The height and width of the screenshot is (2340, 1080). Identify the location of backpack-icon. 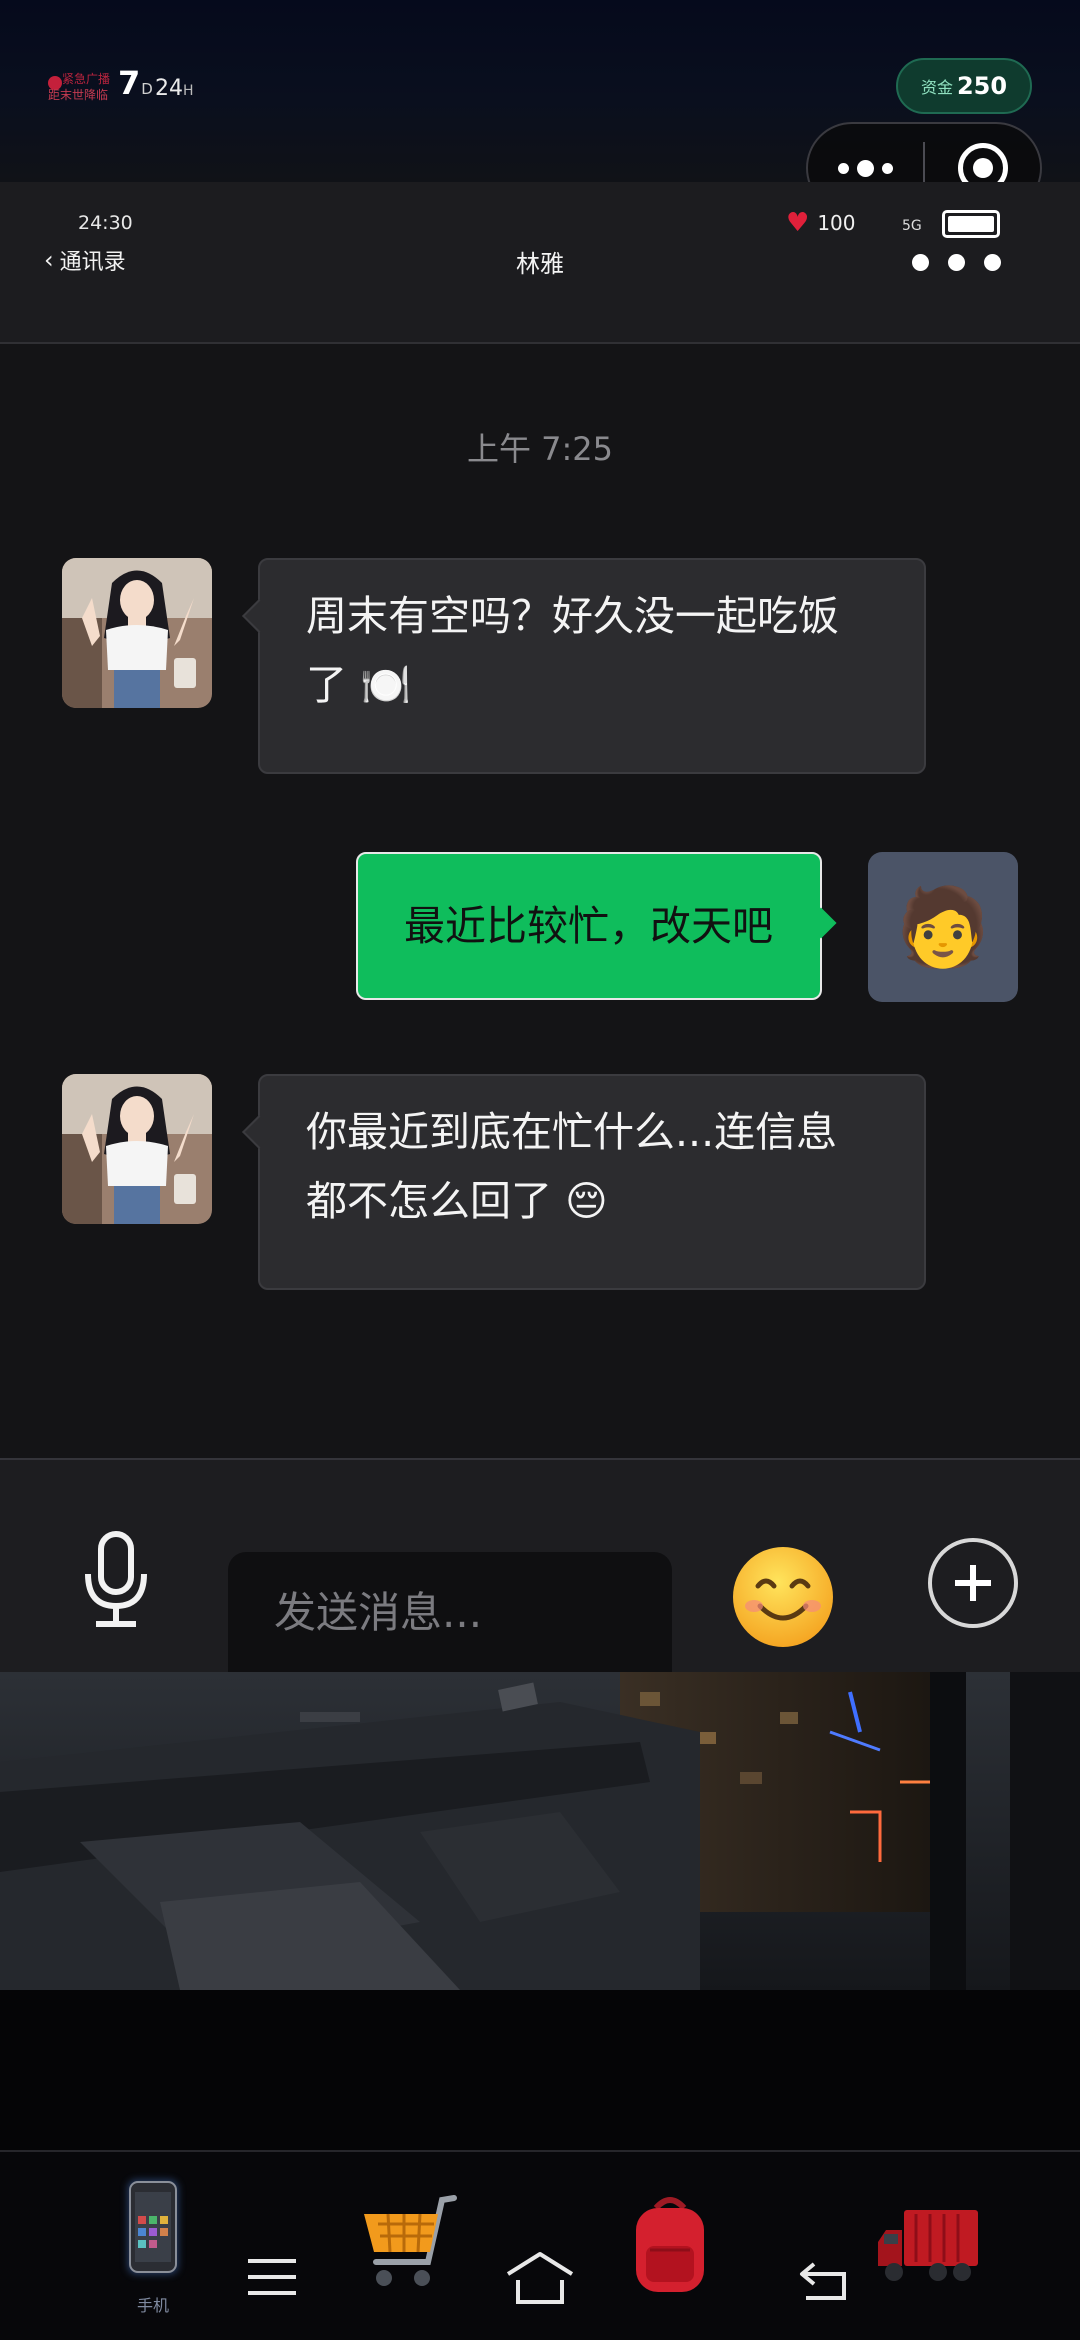
(670, 2244).